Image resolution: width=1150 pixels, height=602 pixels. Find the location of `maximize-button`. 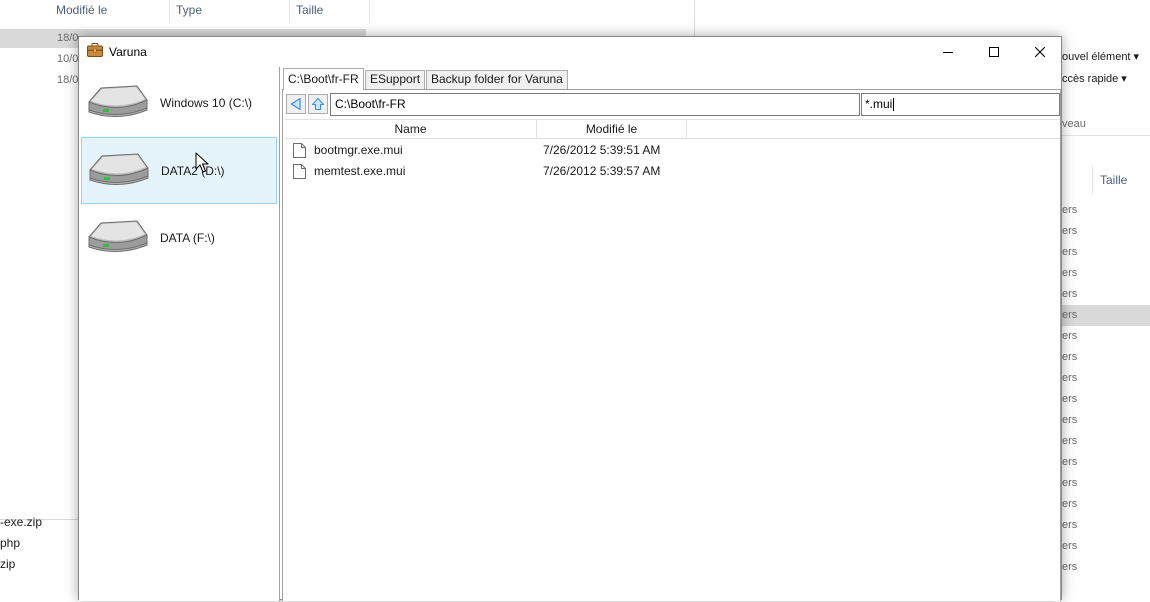

maximize-button is located at coordinates (994, 52).